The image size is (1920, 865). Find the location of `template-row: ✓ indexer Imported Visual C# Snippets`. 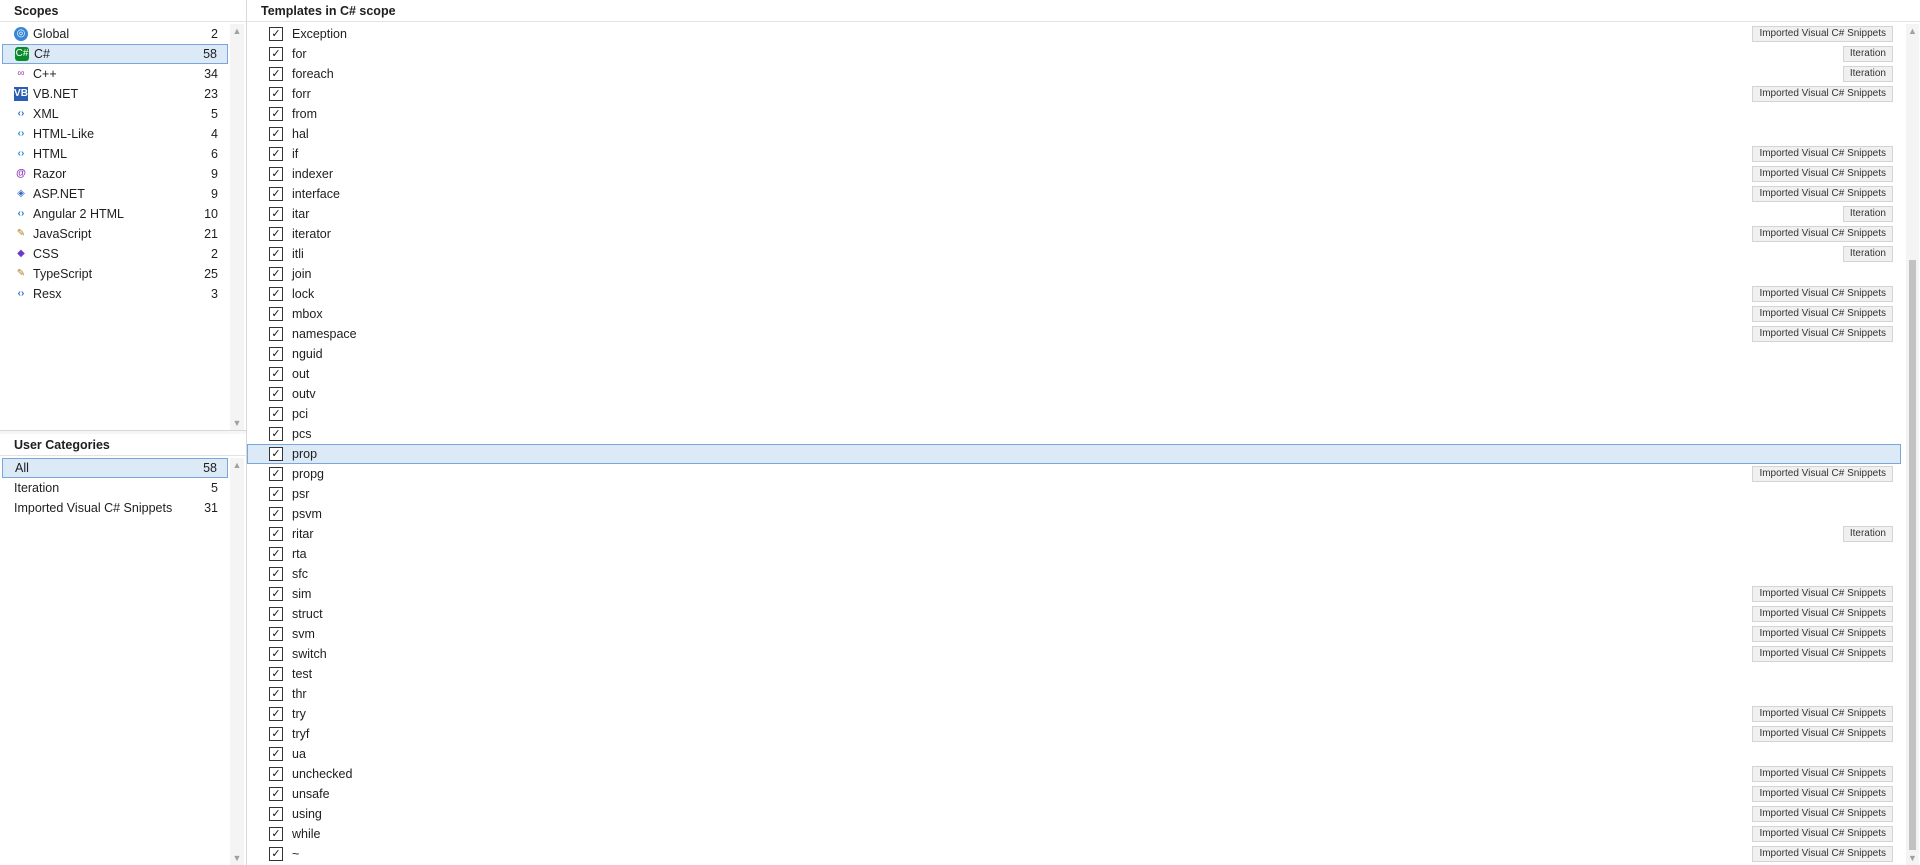

template-row: ✓ indexer Imported Visual C# Snippets is located at coordinates (1074, 174).